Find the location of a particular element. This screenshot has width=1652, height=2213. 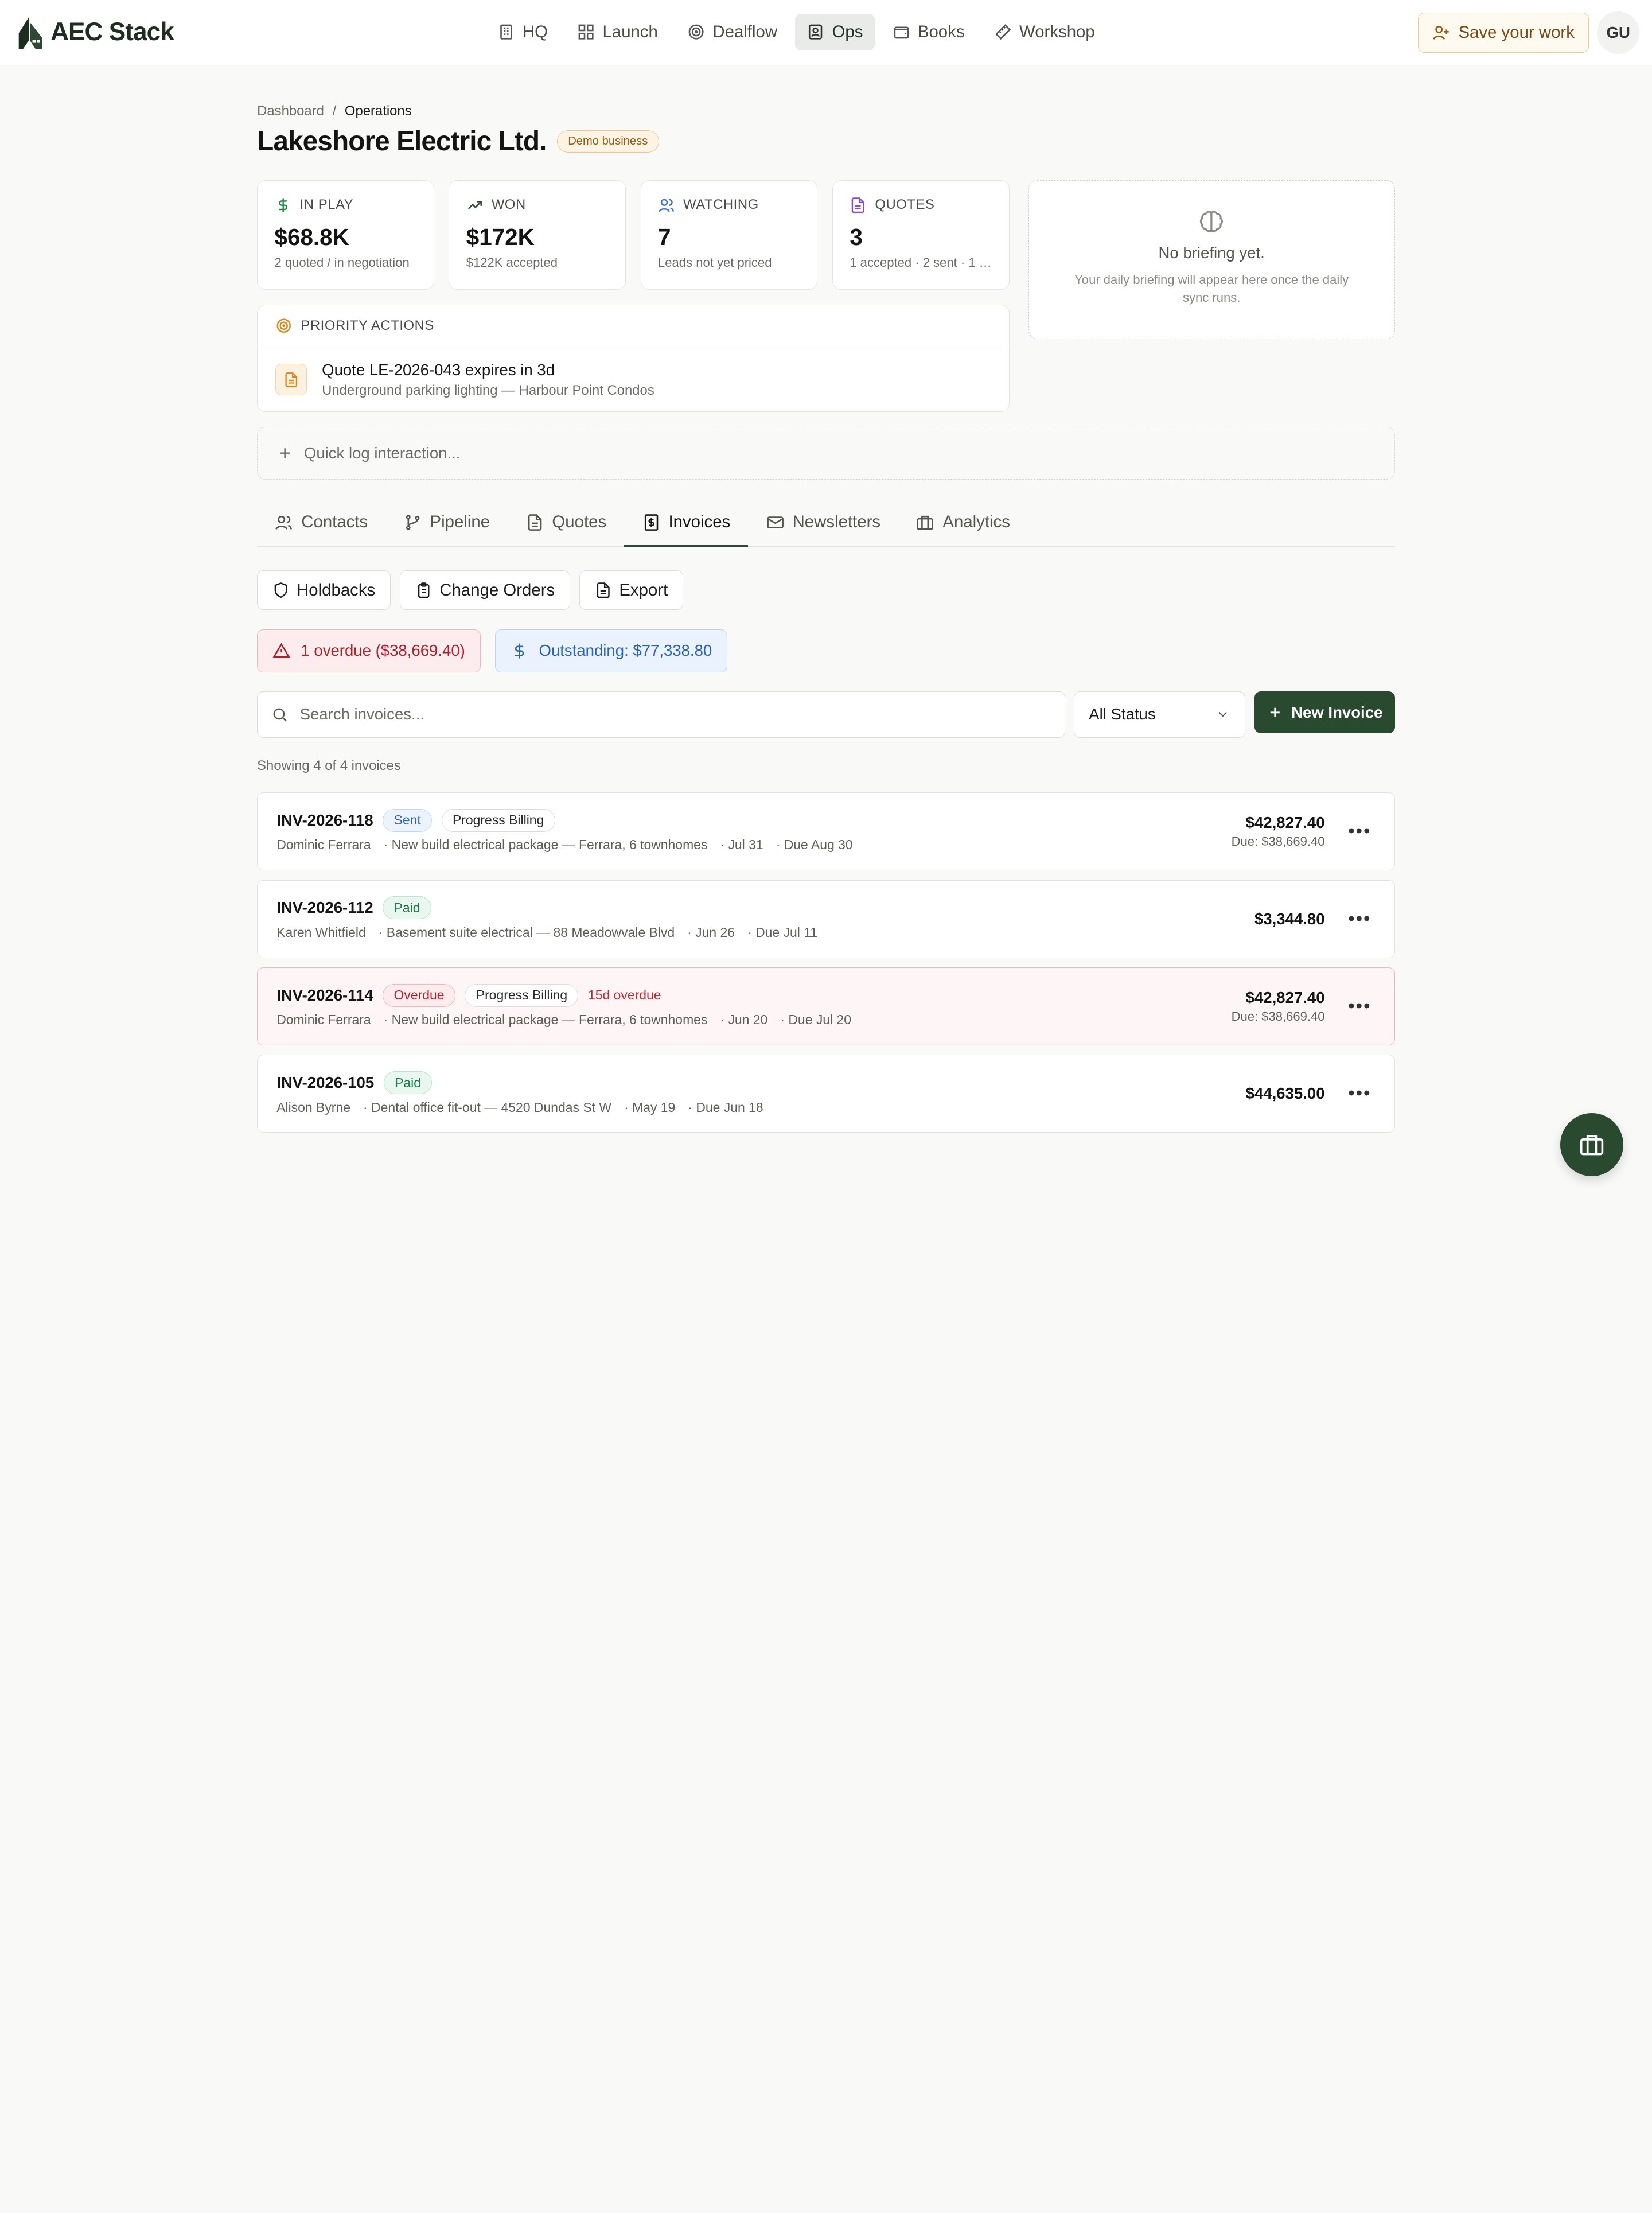

priority-heading: PRIORITY ACTIONS is located at coordinates (633, 326).